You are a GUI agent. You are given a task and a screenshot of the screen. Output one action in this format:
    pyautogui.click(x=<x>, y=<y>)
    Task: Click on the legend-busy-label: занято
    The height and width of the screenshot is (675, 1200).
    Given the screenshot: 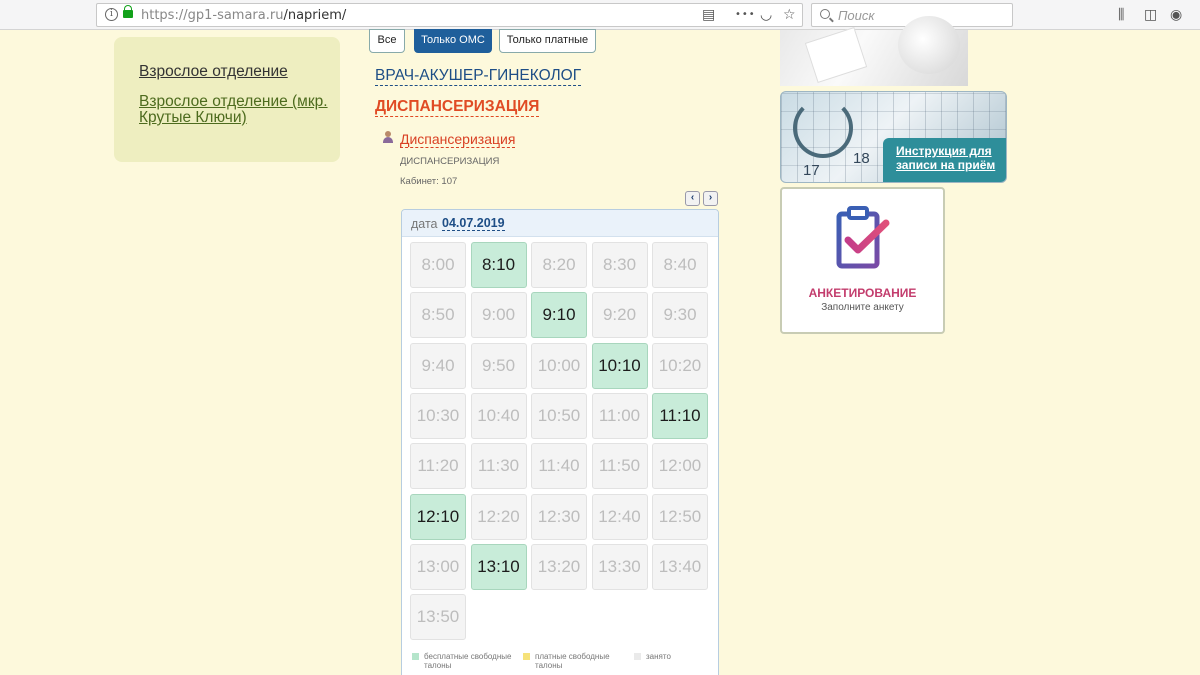 What is the action you would take?
    pyautogui.click(x=658, y=656)
    